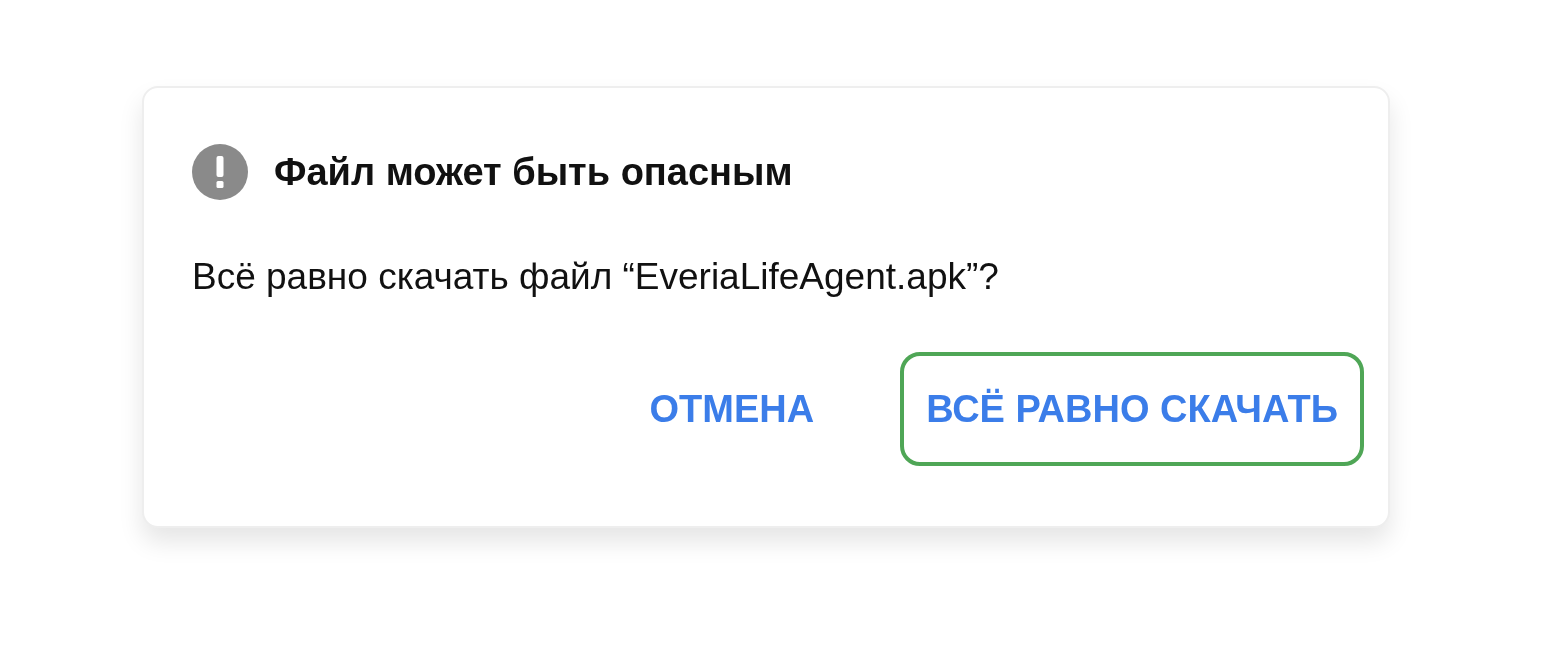  What do you see at coordinates (220, 172) in the screenshot?
I see `warning-icon` at bounding box center [220, 172].